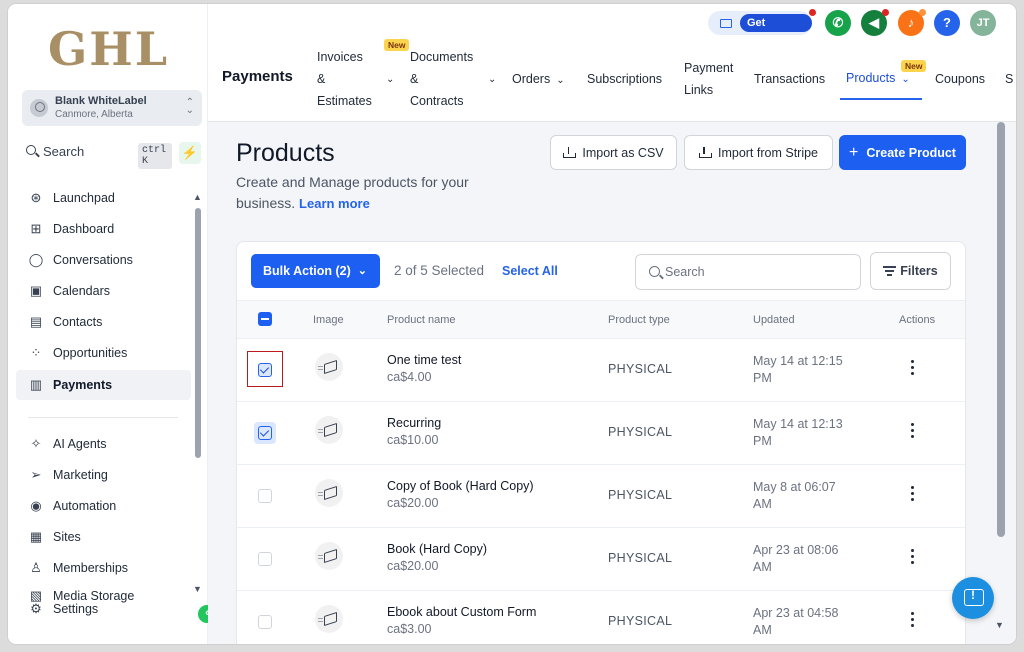 The height and width of the screenshot is (652, 1024). Describe the element at coordinates (344, 79) in the screenshot. I see `tab-invoices-estimates: Invoices & Estimates` at that location.